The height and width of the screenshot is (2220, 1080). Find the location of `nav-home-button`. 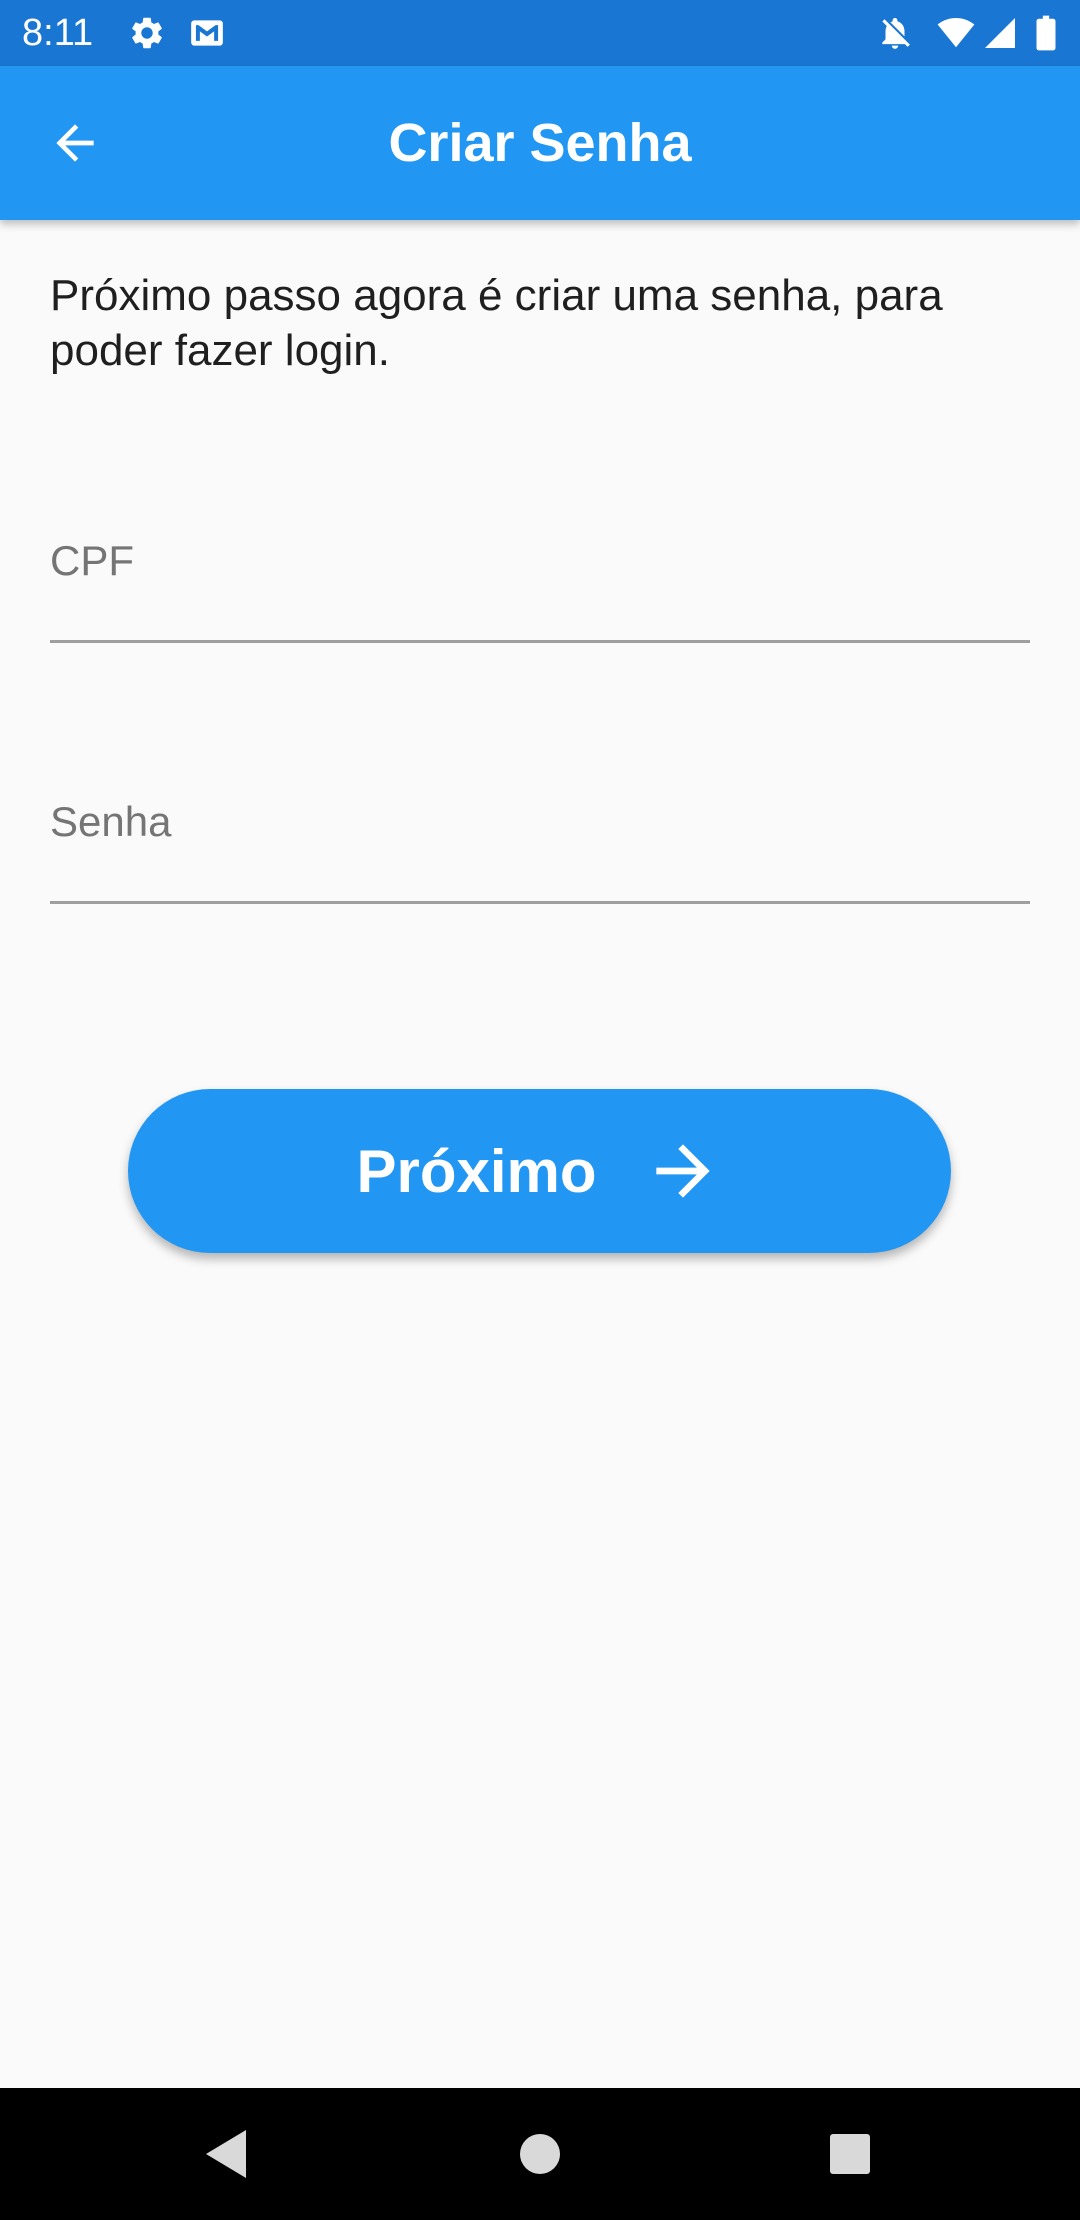

nav-home-button is located at coordinates (540, 2154).